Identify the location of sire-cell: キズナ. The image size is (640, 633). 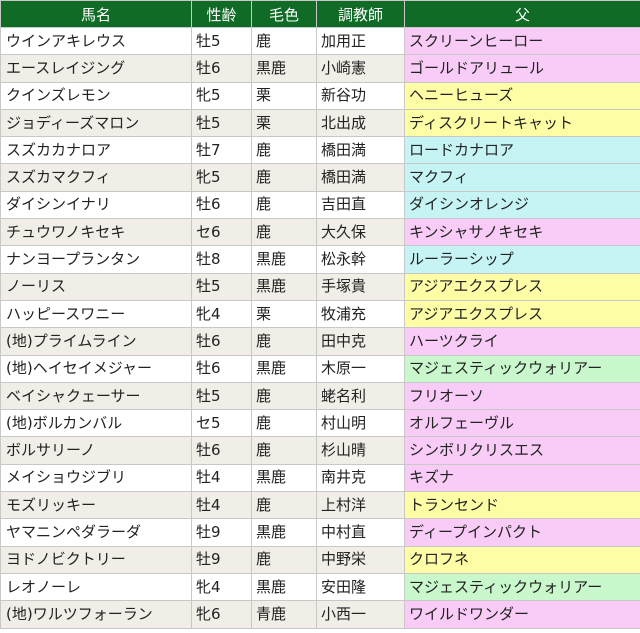
(522, 478).